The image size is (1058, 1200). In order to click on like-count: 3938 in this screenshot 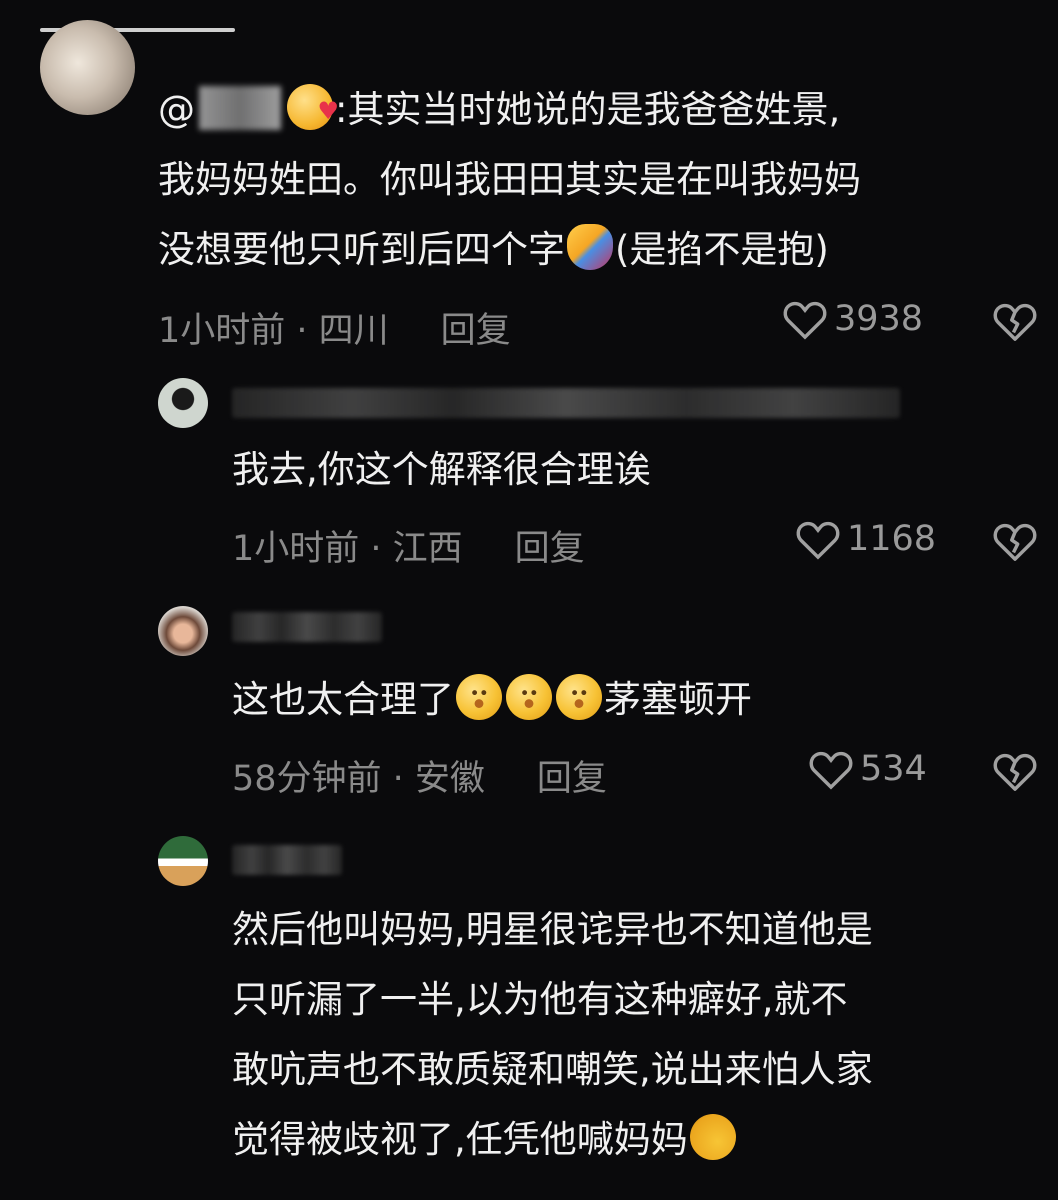, I will do `click(879, 319)`.